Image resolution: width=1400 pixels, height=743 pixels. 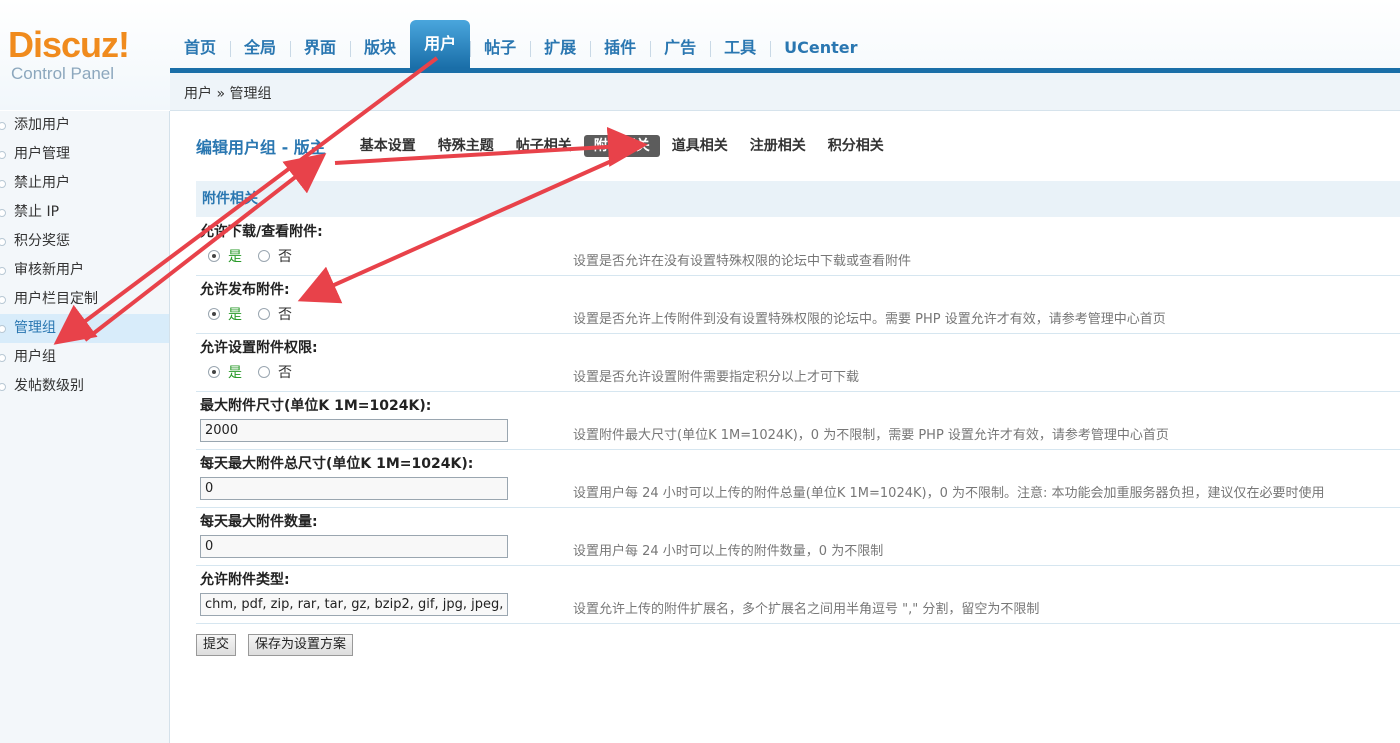 I want to click on setting-allow-permissions: 允许设置附件权限: 是 否 设置是否允许设置附件需要指定积分以上才可下载, so click(x=798, y=362).